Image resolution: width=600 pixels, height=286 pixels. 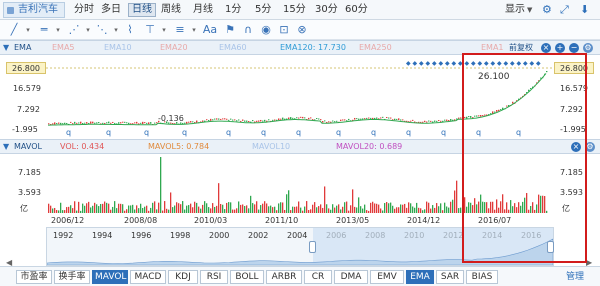 I want to click on date-tick-label: 2006/12, so click(x=68, y=220).